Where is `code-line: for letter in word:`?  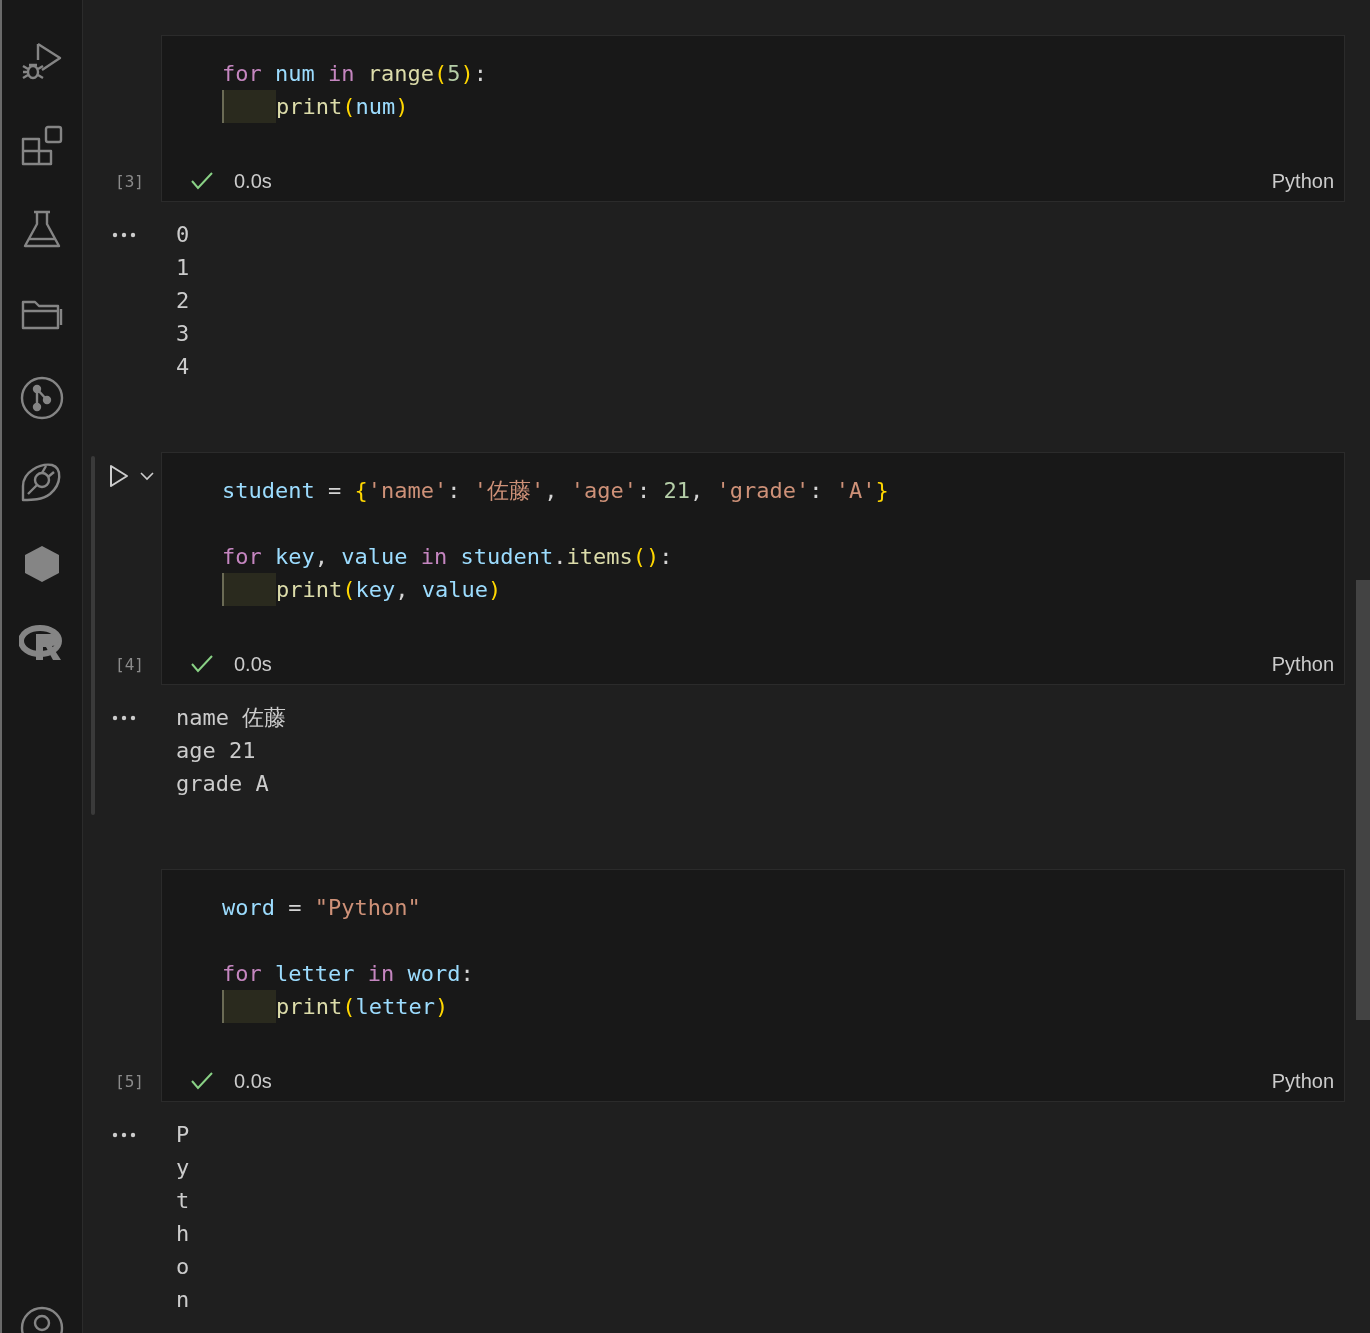 code-line: for letter in word: is located at coordinates (348, 974).